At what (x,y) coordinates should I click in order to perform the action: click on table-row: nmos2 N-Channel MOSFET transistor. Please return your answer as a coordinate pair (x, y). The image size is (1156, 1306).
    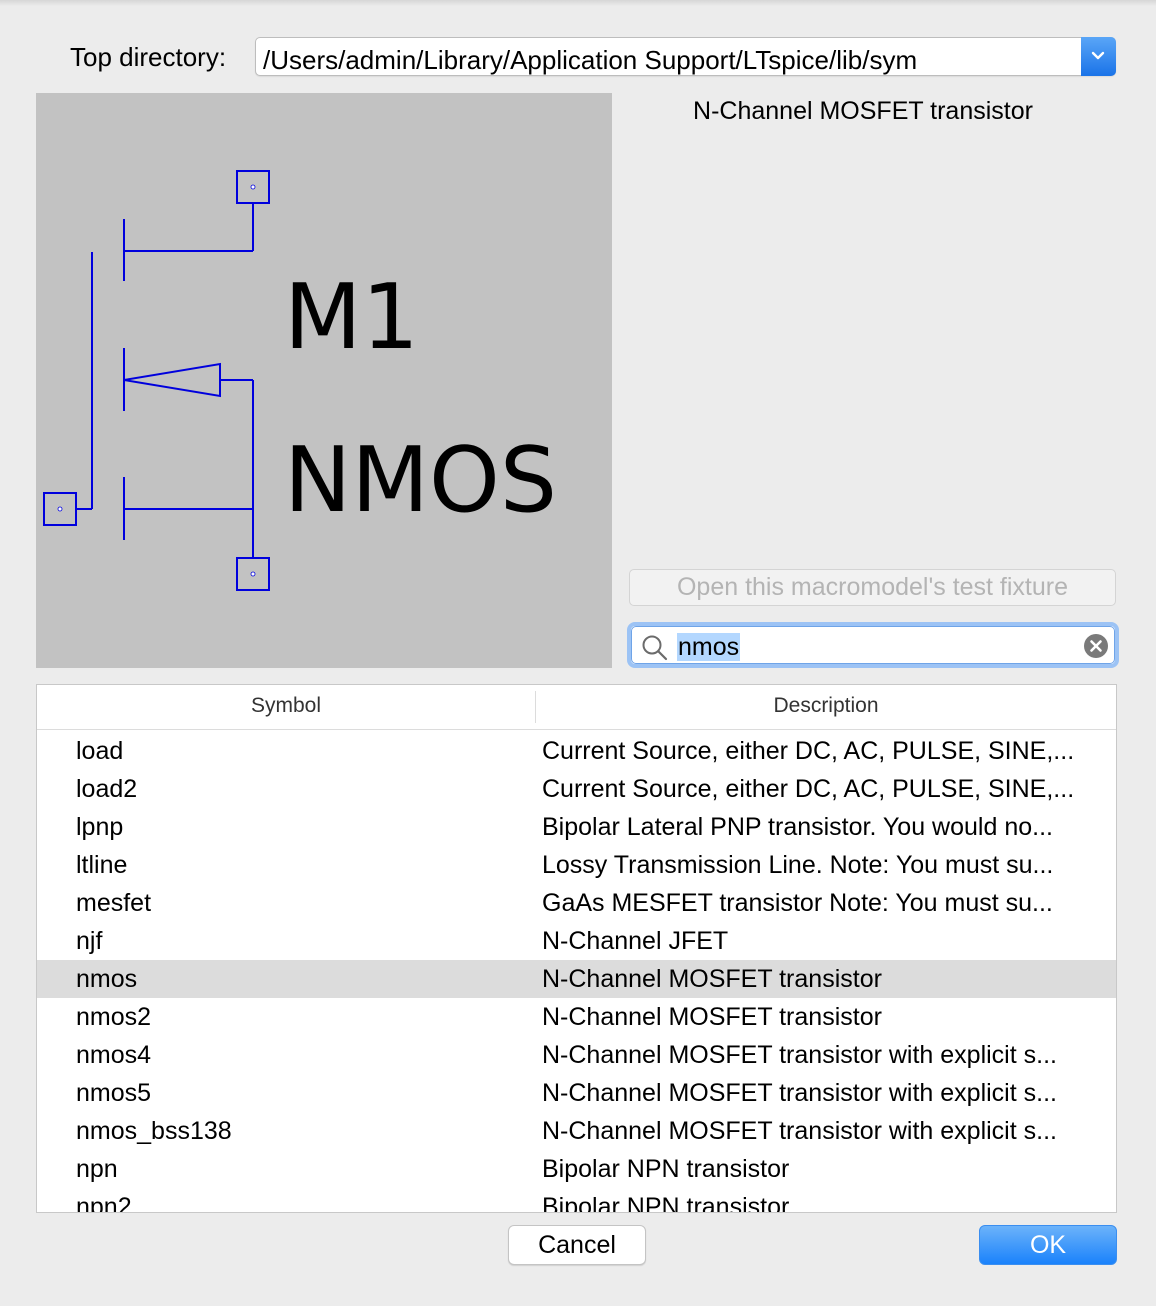
    Looking at the image, I should click on (576, 1017).